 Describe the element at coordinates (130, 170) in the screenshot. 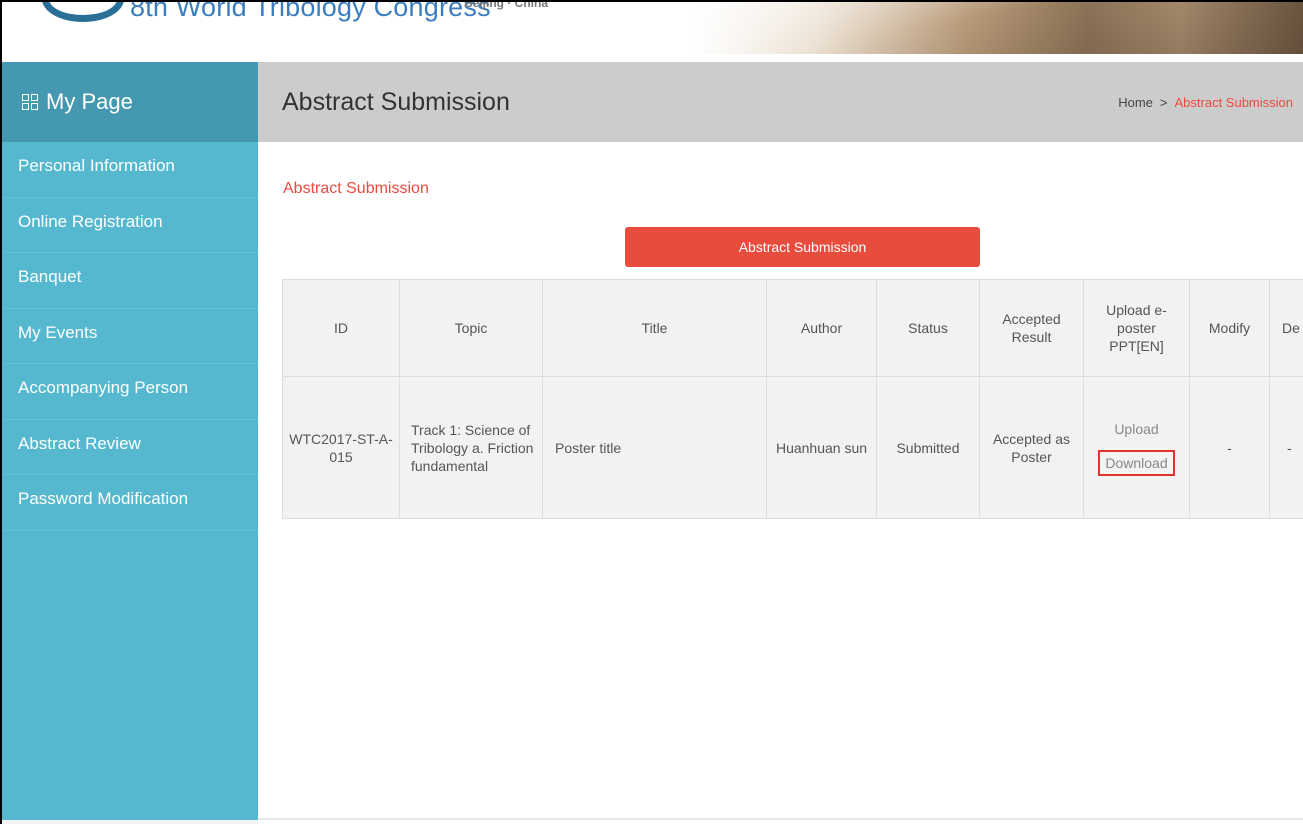

I see `sidebar-item-personal-information: Personal Information` at that location.